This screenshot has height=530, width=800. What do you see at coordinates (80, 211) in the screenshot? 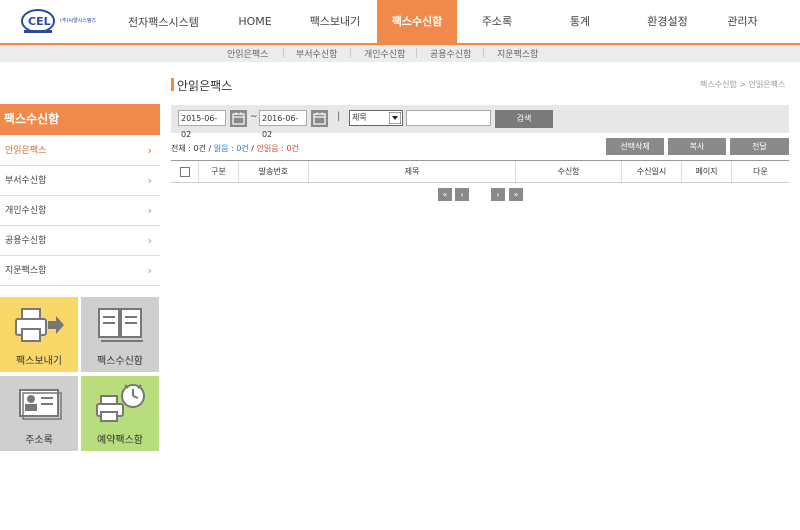
I see `sidebar-item-personal-inbox: 개인수신함 ›` at bounding box center [80, 211].